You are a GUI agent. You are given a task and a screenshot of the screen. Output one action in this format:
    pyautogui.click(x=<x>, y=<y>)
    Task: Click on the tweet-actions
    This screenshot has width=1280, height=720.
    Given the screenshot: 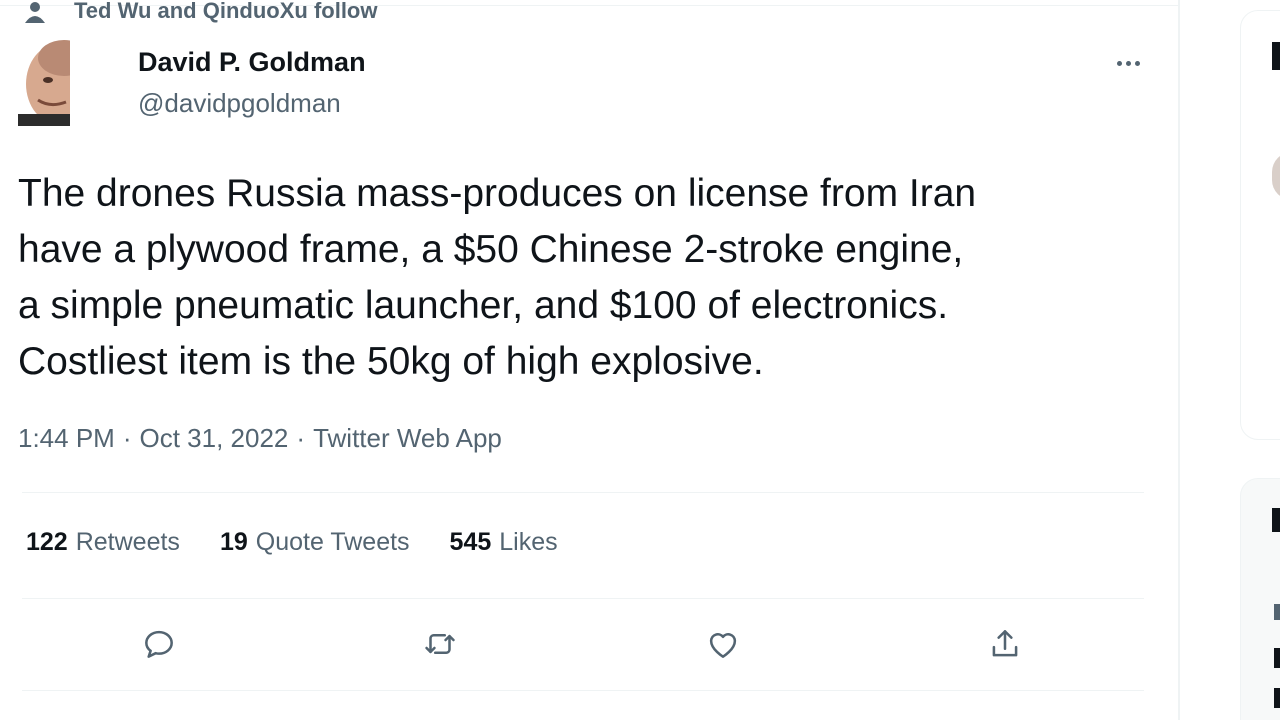 What is the action you would take?
    pyautogui.click(x=570, y=646)
    